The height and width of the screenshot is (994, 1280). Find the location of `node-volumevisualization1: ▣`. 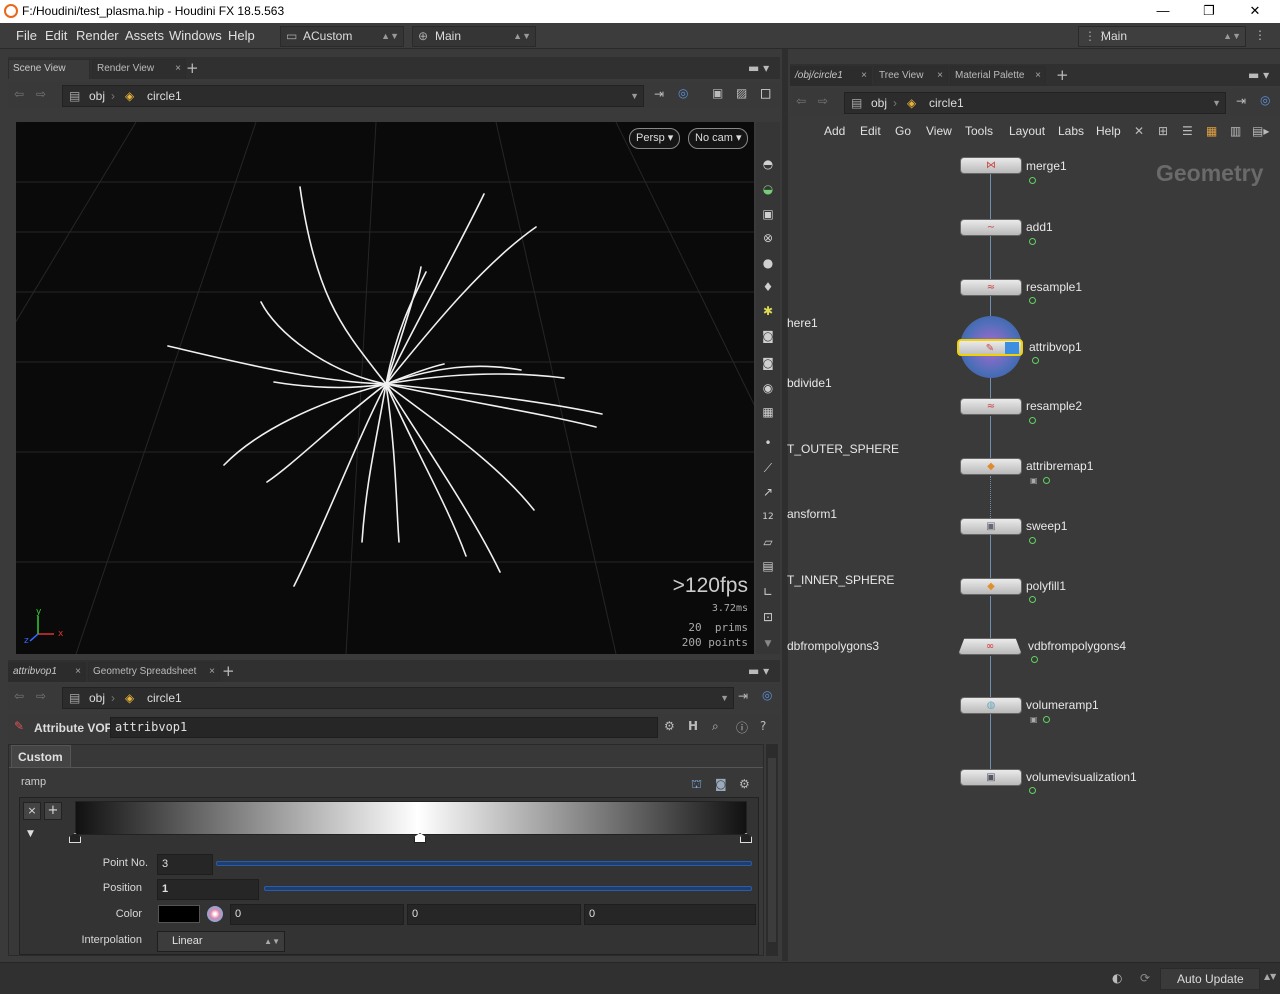

node-volumevisualization1: ▣ is located at coordinates (991, 777).